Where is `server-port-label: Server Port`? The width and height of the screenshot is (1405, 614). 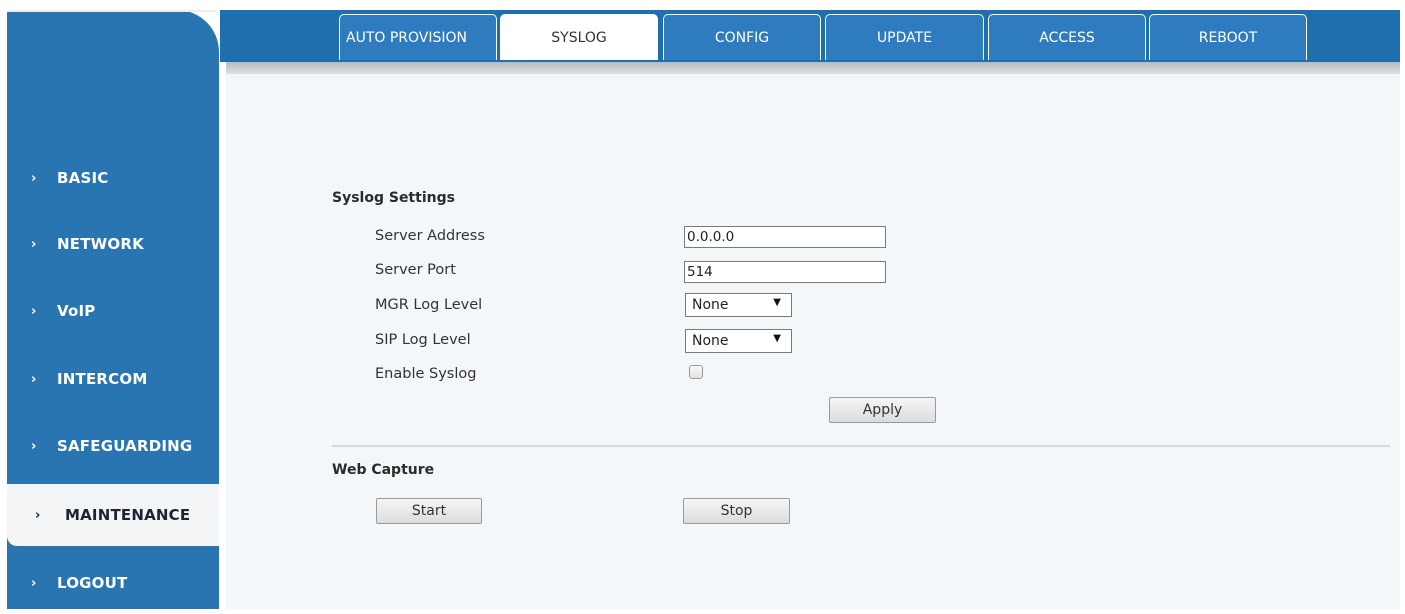
server-port-label: Server Port is located at coordinates (415, 270).